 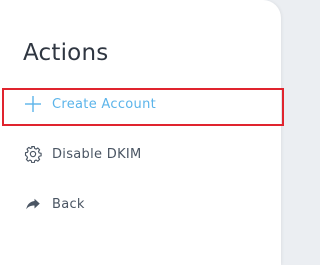 I want to click on disable-dkim-label: Disable DKIM, so click(x=97, y=154).